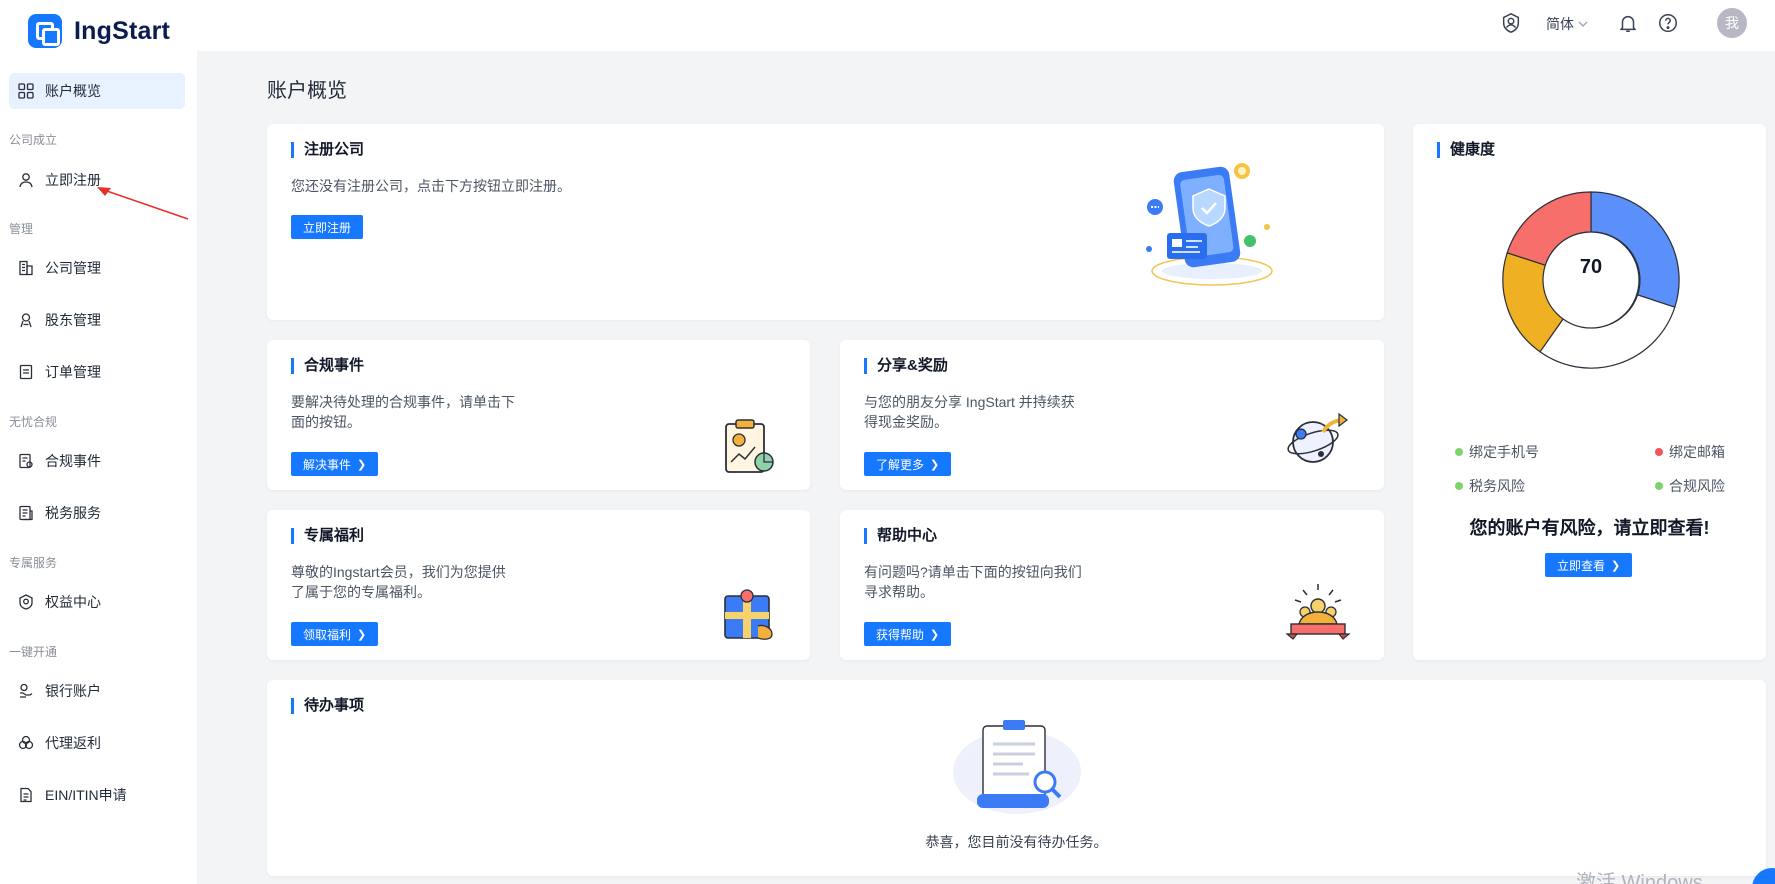 Image resolution: width=1775 pixels, height=884 pixels. I want to click on button-label: 了解更多, so click(900, 464).